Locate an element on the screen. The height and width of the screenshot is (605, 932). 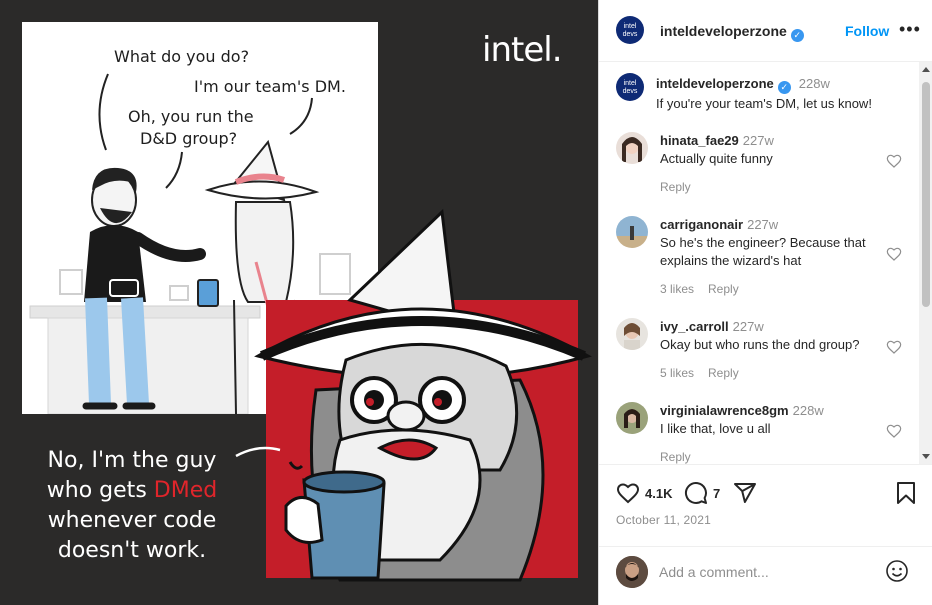
bookmark-icon is located at coordinates (906, 493).